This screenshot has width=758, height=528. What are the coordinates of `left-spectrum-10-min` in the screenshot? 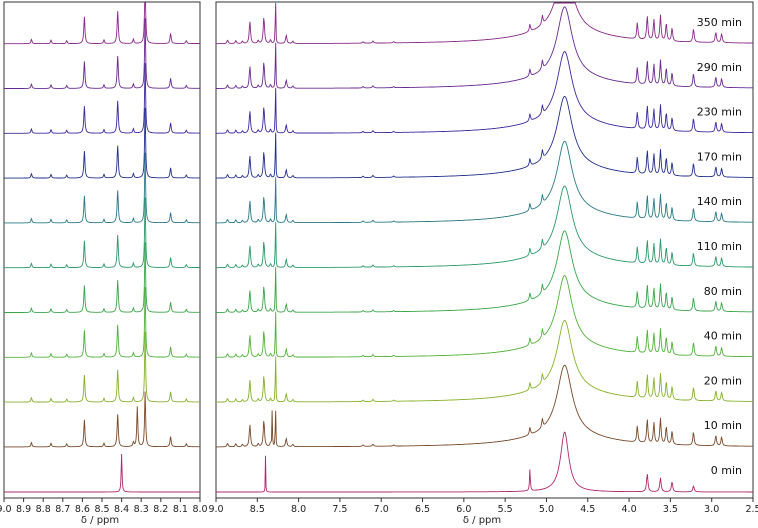 It's located at (102, 419).